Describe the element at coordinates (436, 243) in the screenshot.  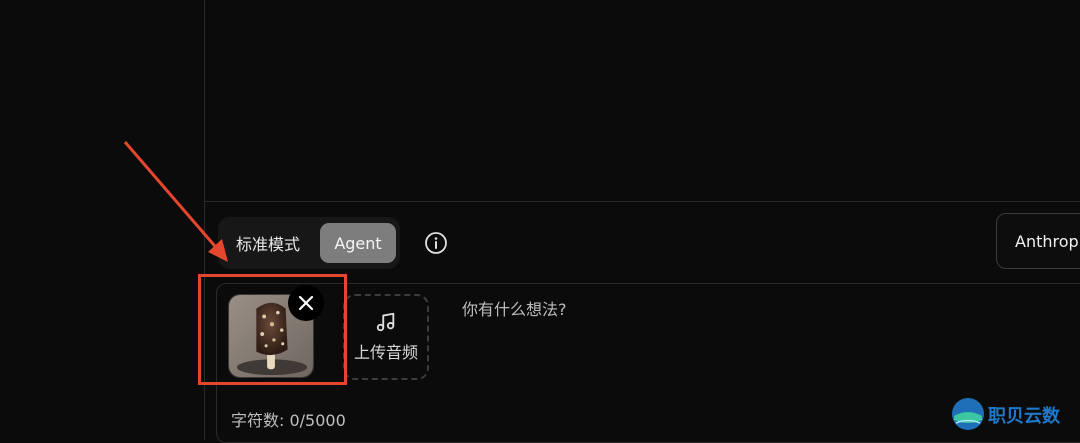
I see `info-icon` at that location.